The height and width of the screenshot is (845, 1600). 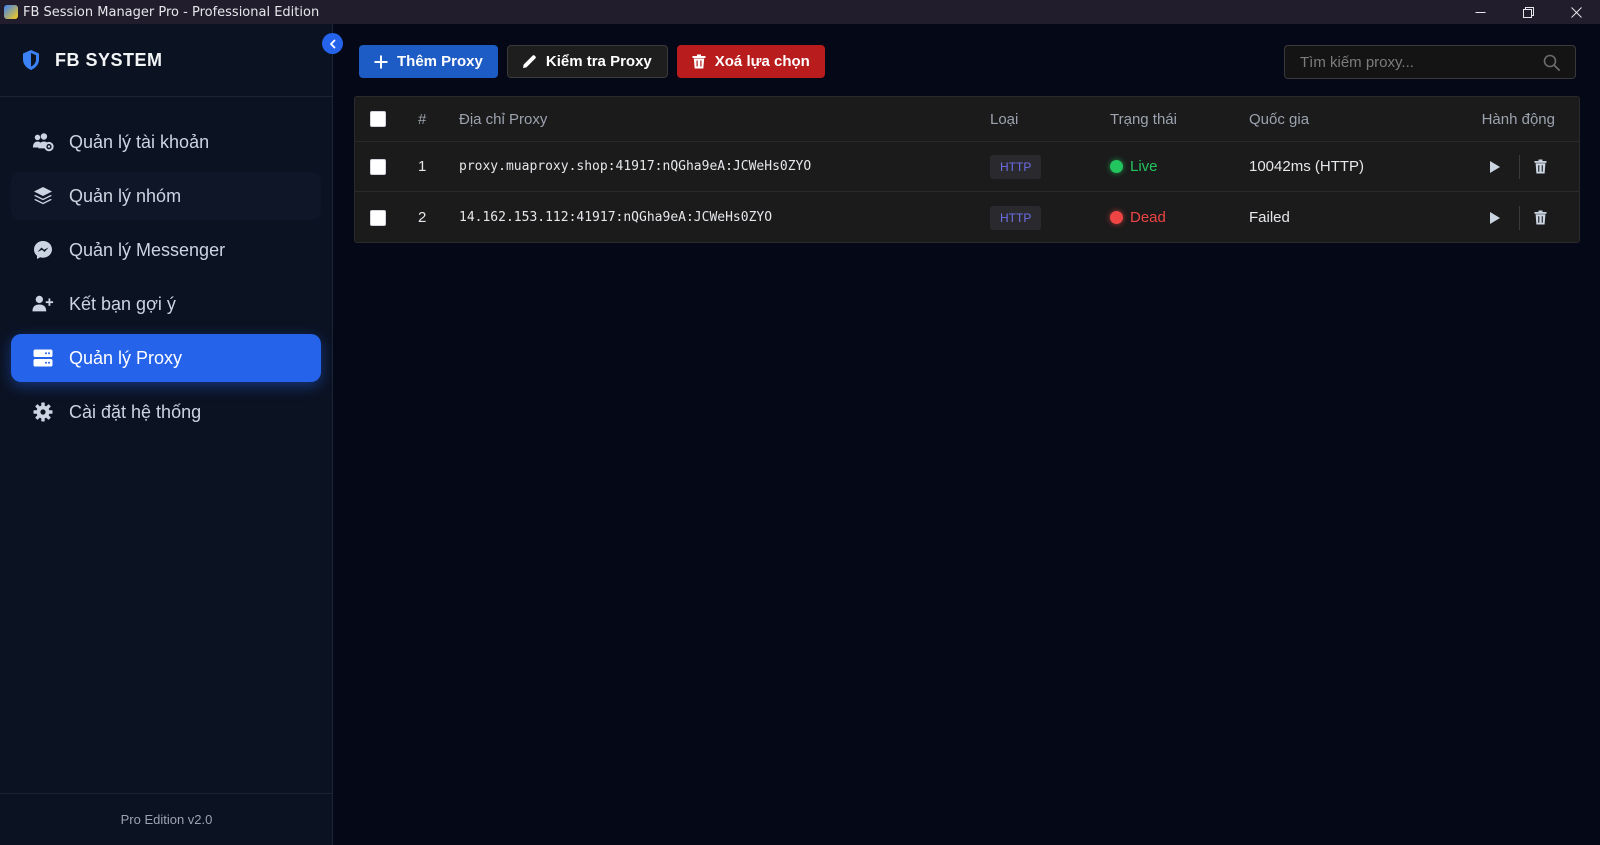 I want to click on toolbar: Thêm Proxy Kiểm tra Proxy Xoá lựa chọn, so click(x=592, y=61).